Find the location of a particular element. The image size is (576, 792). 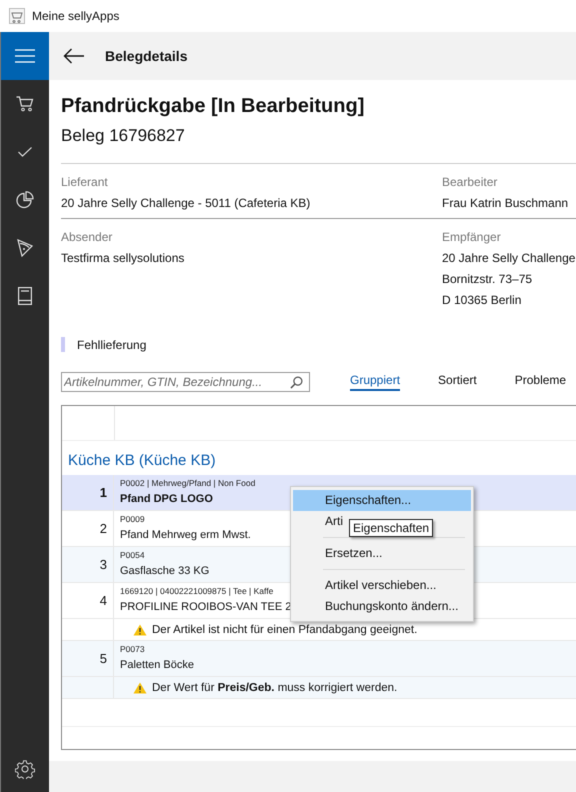

window-title: Meine sellyApps is located at coordinates (76, 16).